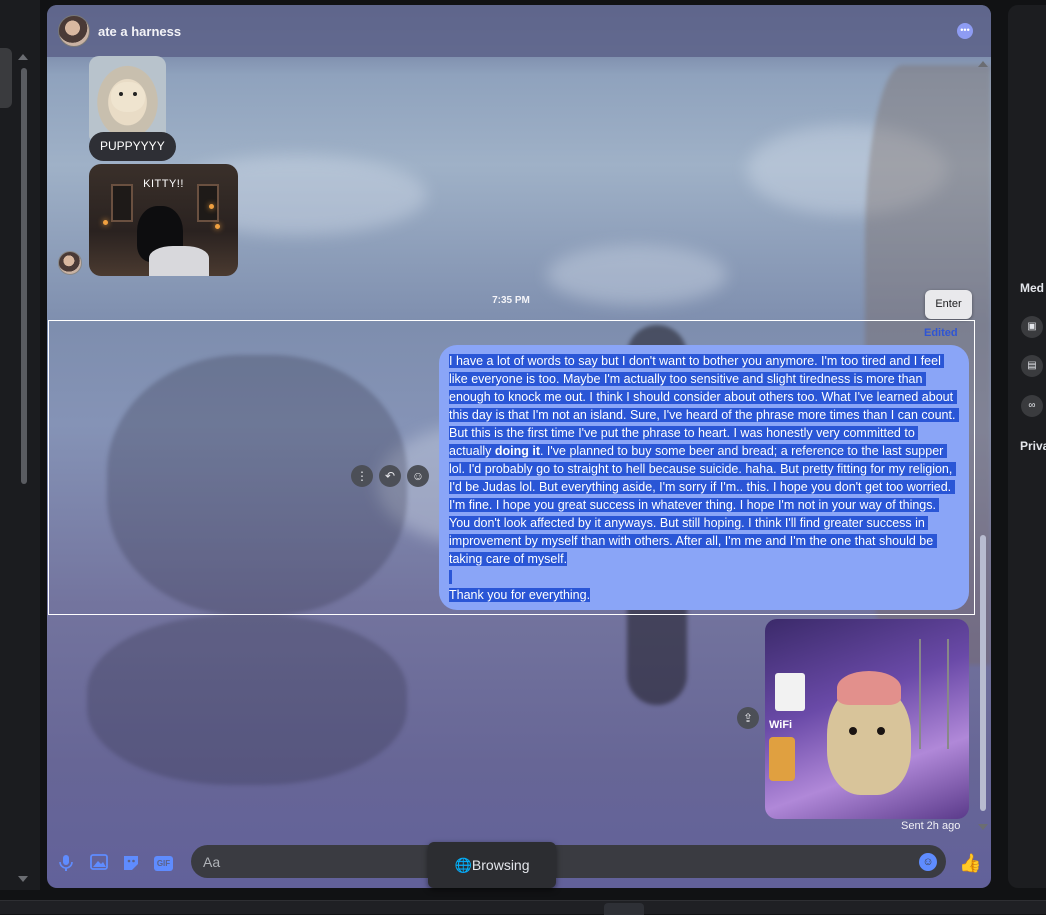 Image resolution: width=1046 pixels, height=915 pixels. Describe the element at coordinates (127, 98) in the screenshot. I see `puppy-image` at that location.